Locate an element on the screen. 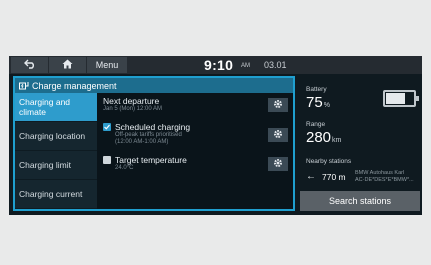 The image size is (431, 265). sidebar-item-charging-current: Charging current is located at coordinates (56, 194).